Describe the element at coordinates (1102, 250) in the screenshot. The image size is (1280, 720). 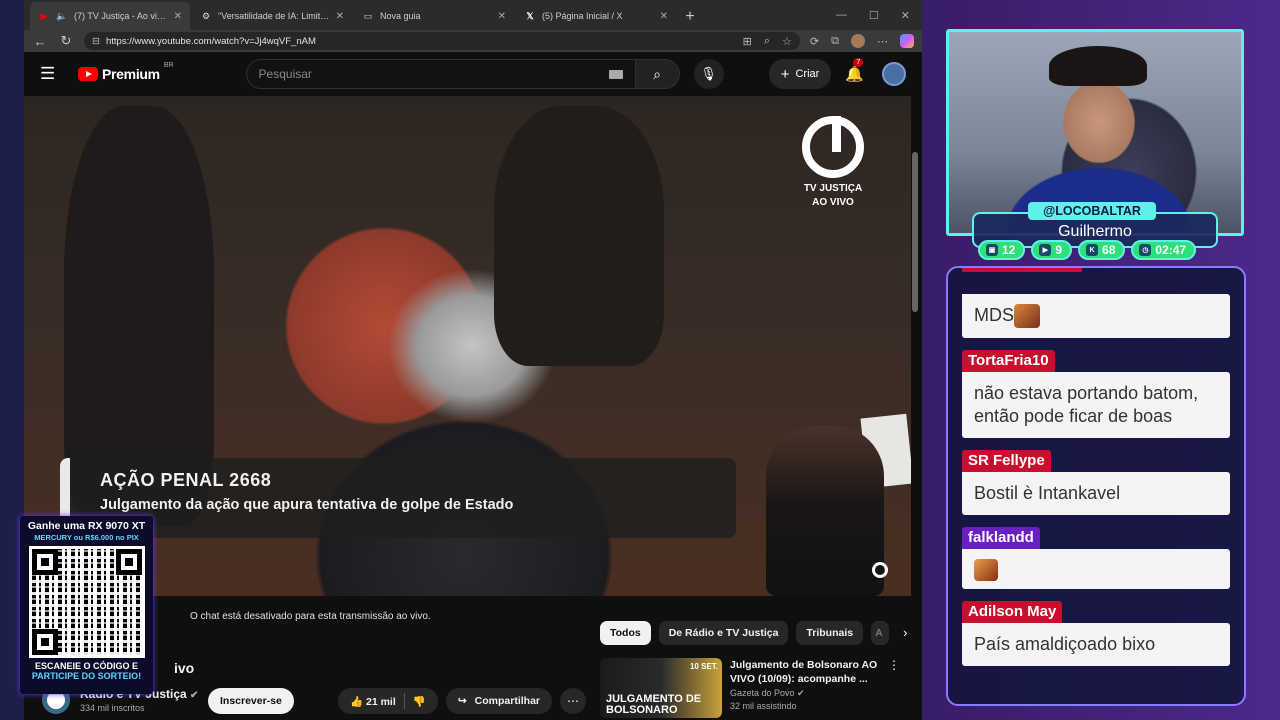
I see `stat-kick: K 68` at that location.